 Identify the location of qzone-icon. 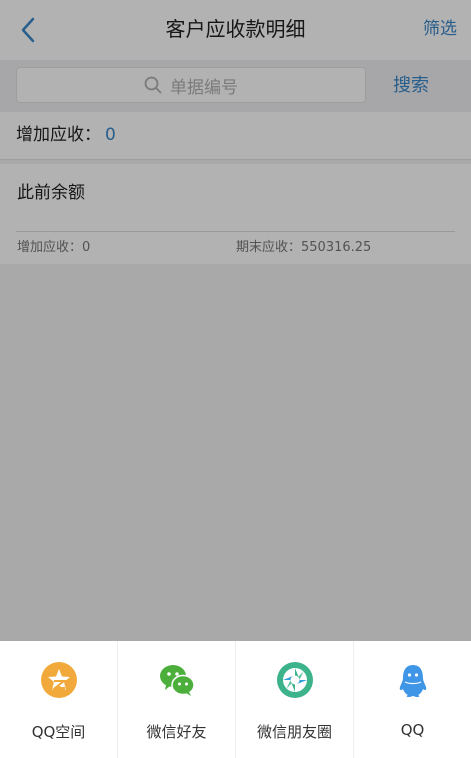
(58, 680).